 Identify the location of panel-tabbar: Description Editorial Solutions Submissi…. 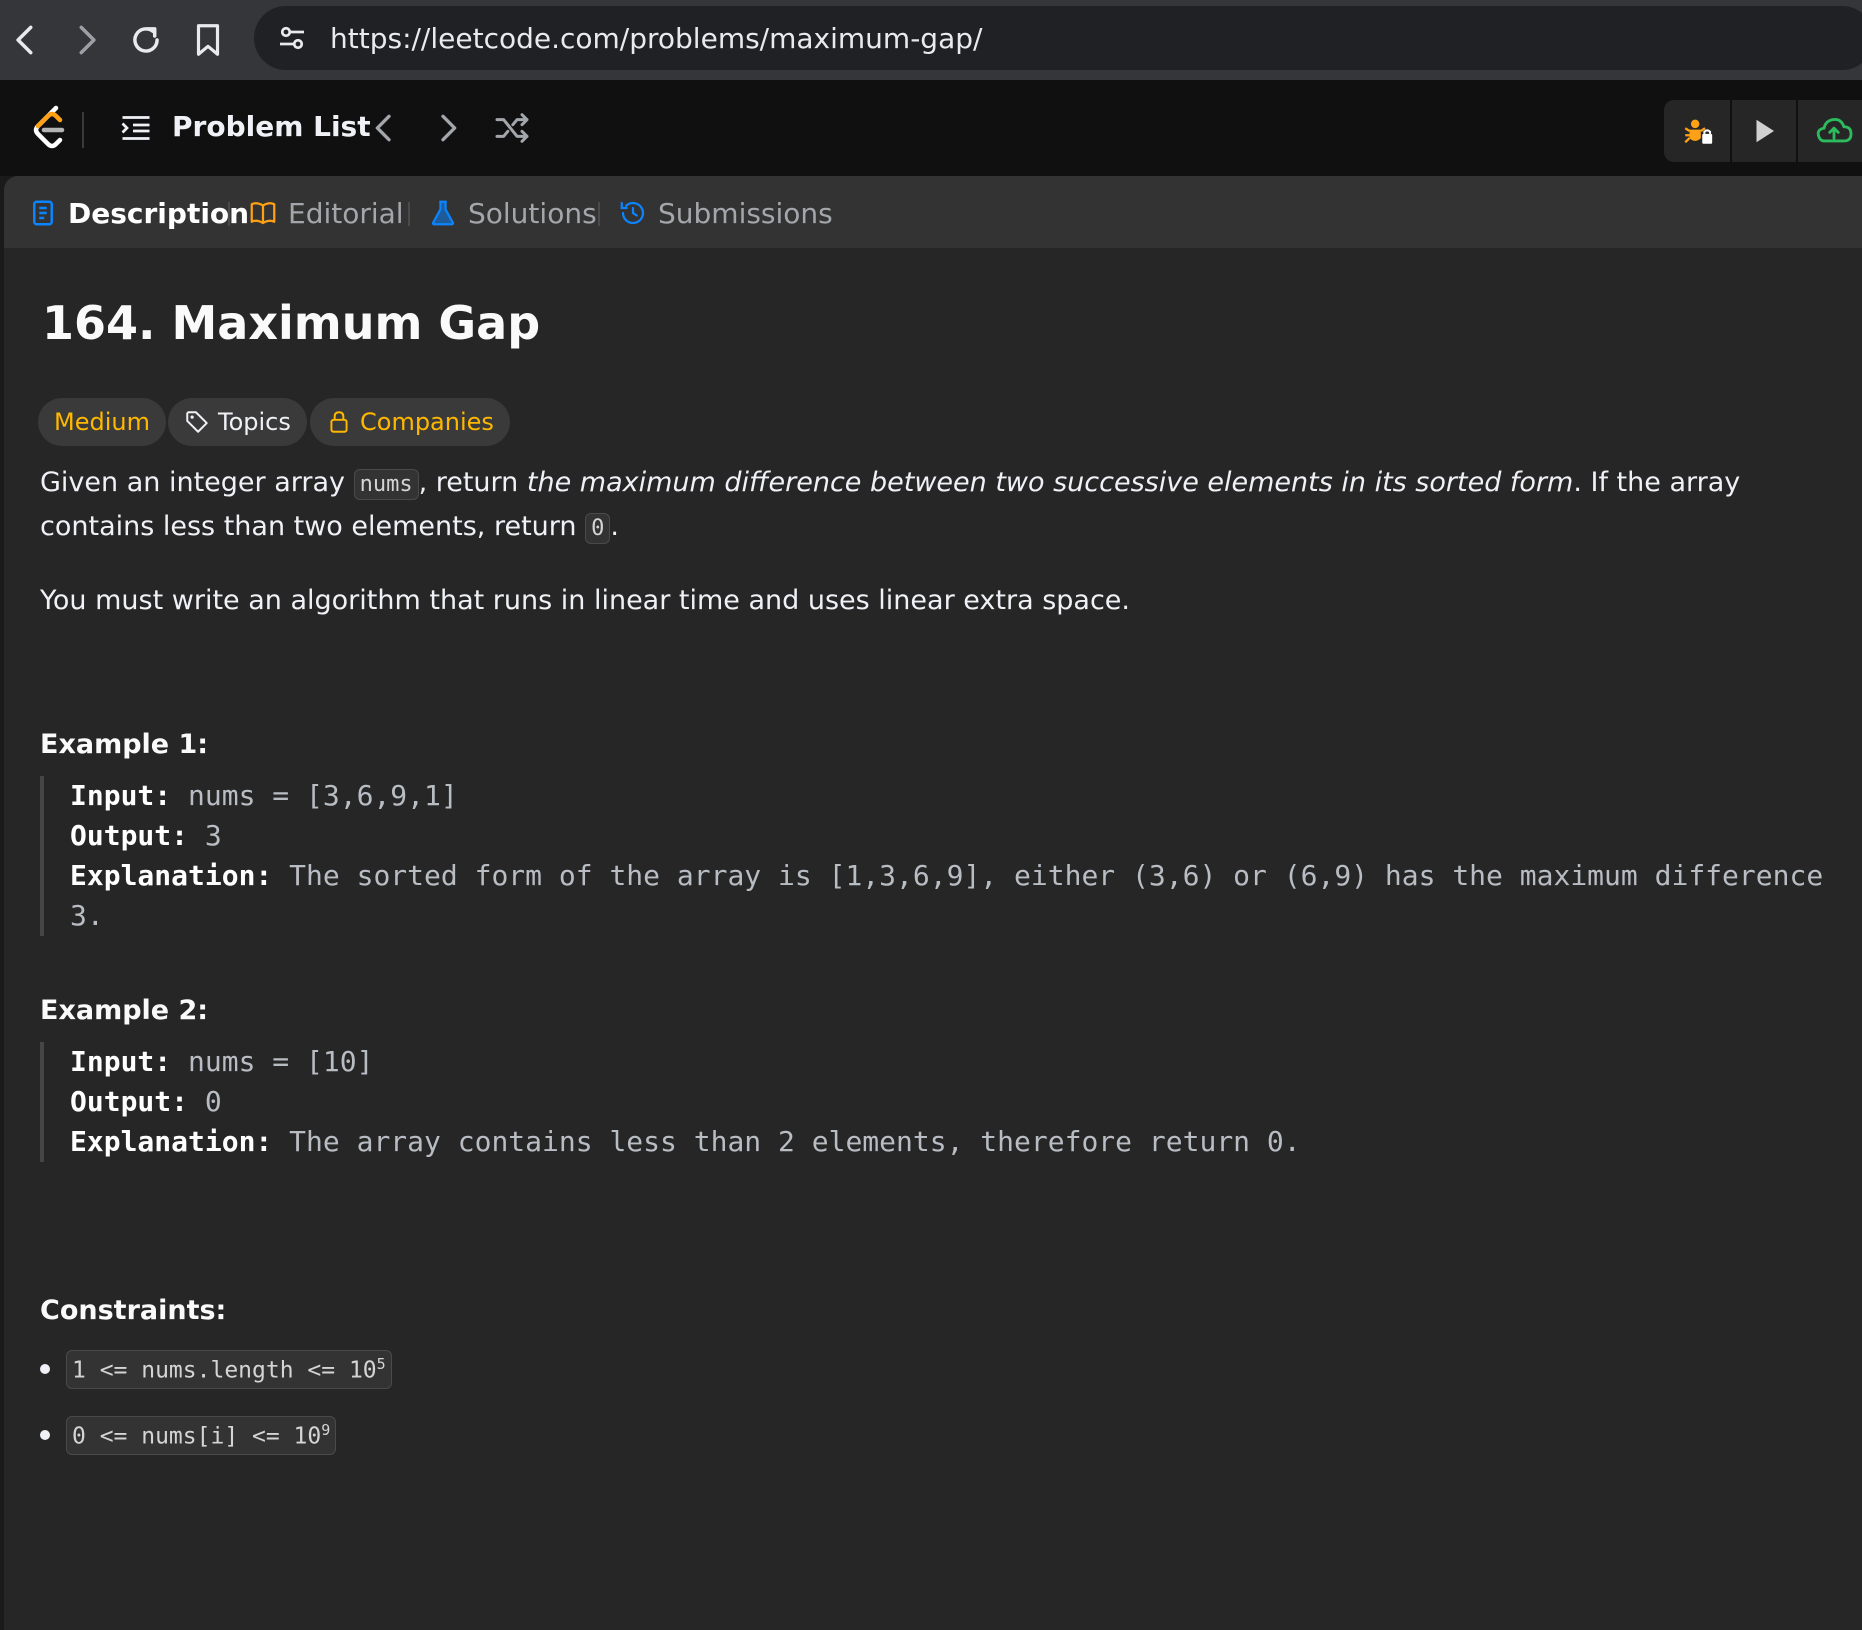
(933, 212).